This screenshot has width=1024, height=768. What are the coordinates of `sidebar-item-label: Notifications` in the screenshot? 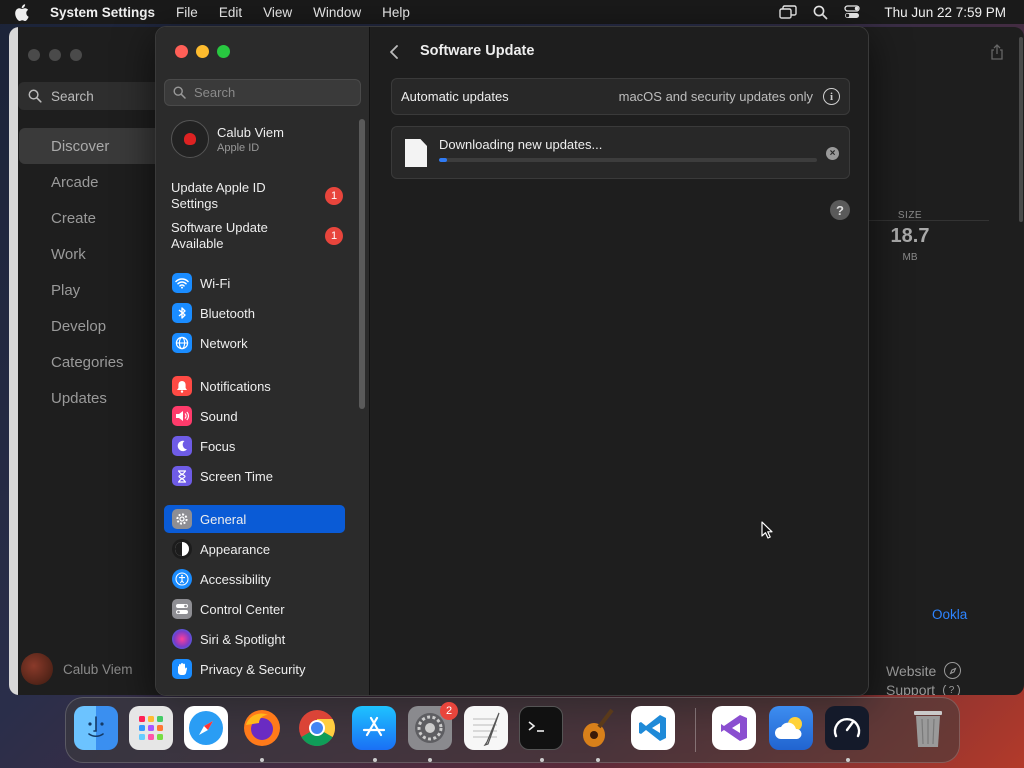 It's located at (235, 386).